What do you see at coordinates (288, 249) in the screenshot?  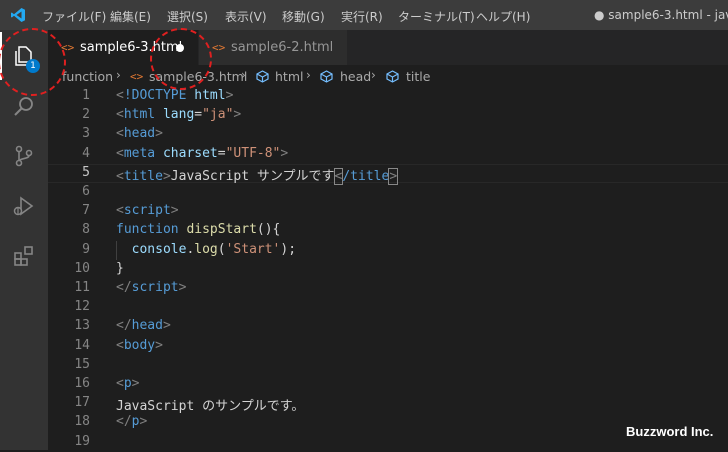 I see `code-token: );` at bounding box center [288, 249].